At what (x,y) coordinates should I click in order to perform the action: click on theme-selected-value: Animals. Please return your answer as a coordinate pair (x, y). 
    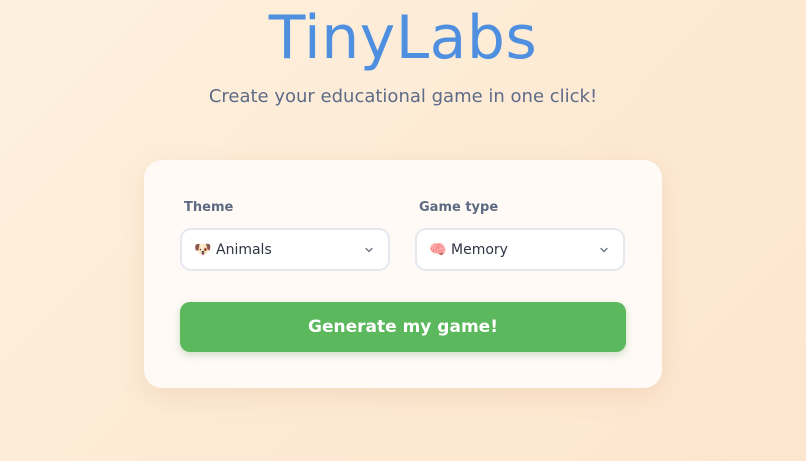
    Looking at the image, I should click on (244, 249).